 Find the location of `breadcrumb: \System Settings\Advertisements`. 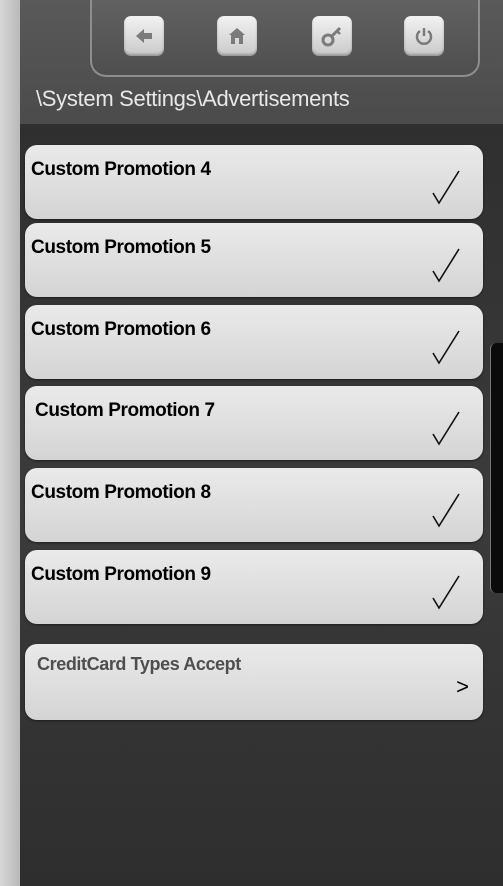

breadcrumb: \System Settings\Advertisements is located at coordinates (193, 98).